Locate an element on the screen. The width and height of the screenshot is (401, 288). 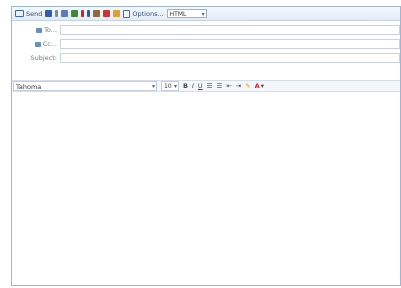
numbered-list-icon: ☰ is located at coordinates (219, 86).